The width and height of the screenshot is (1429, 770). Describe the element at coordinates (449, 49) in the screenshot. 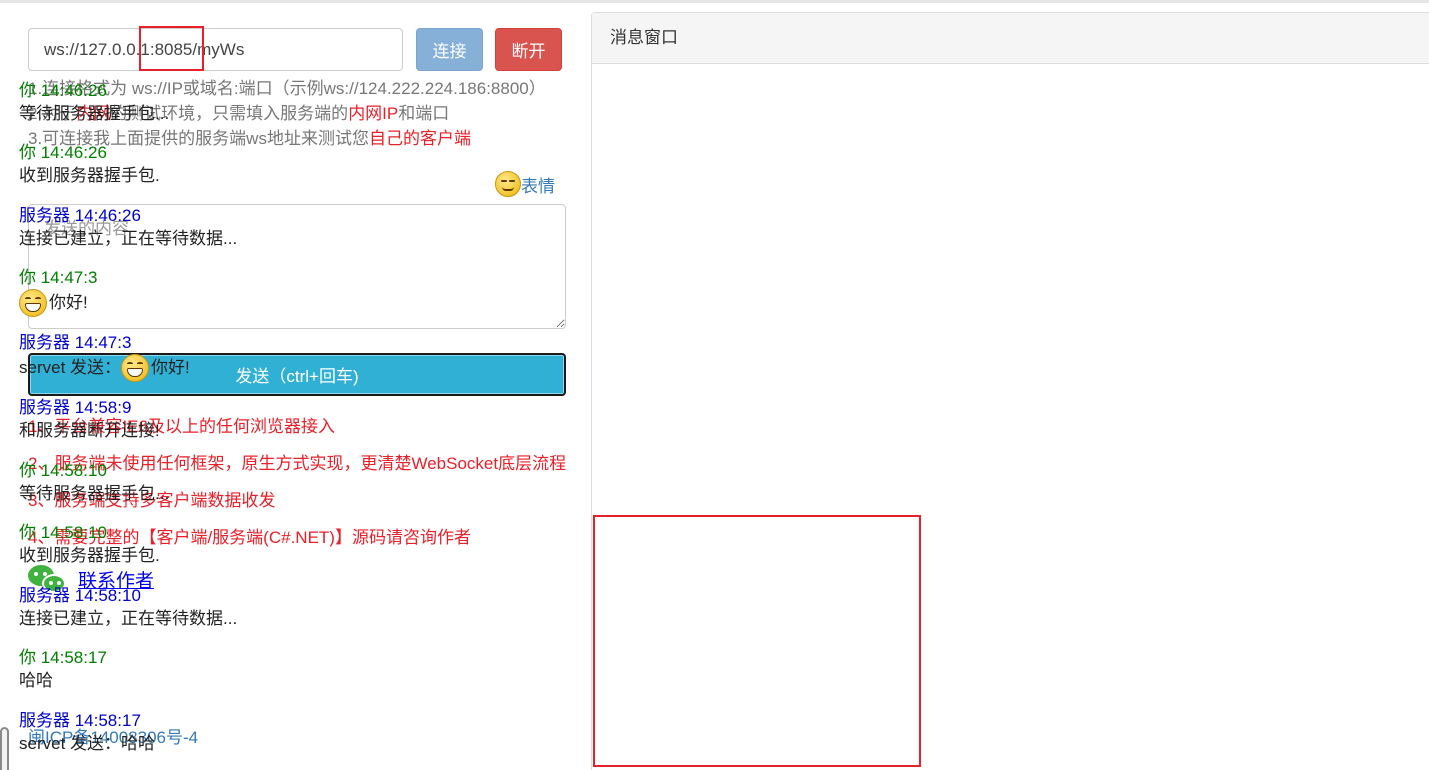

I see `connect-button: 连接` at that location.